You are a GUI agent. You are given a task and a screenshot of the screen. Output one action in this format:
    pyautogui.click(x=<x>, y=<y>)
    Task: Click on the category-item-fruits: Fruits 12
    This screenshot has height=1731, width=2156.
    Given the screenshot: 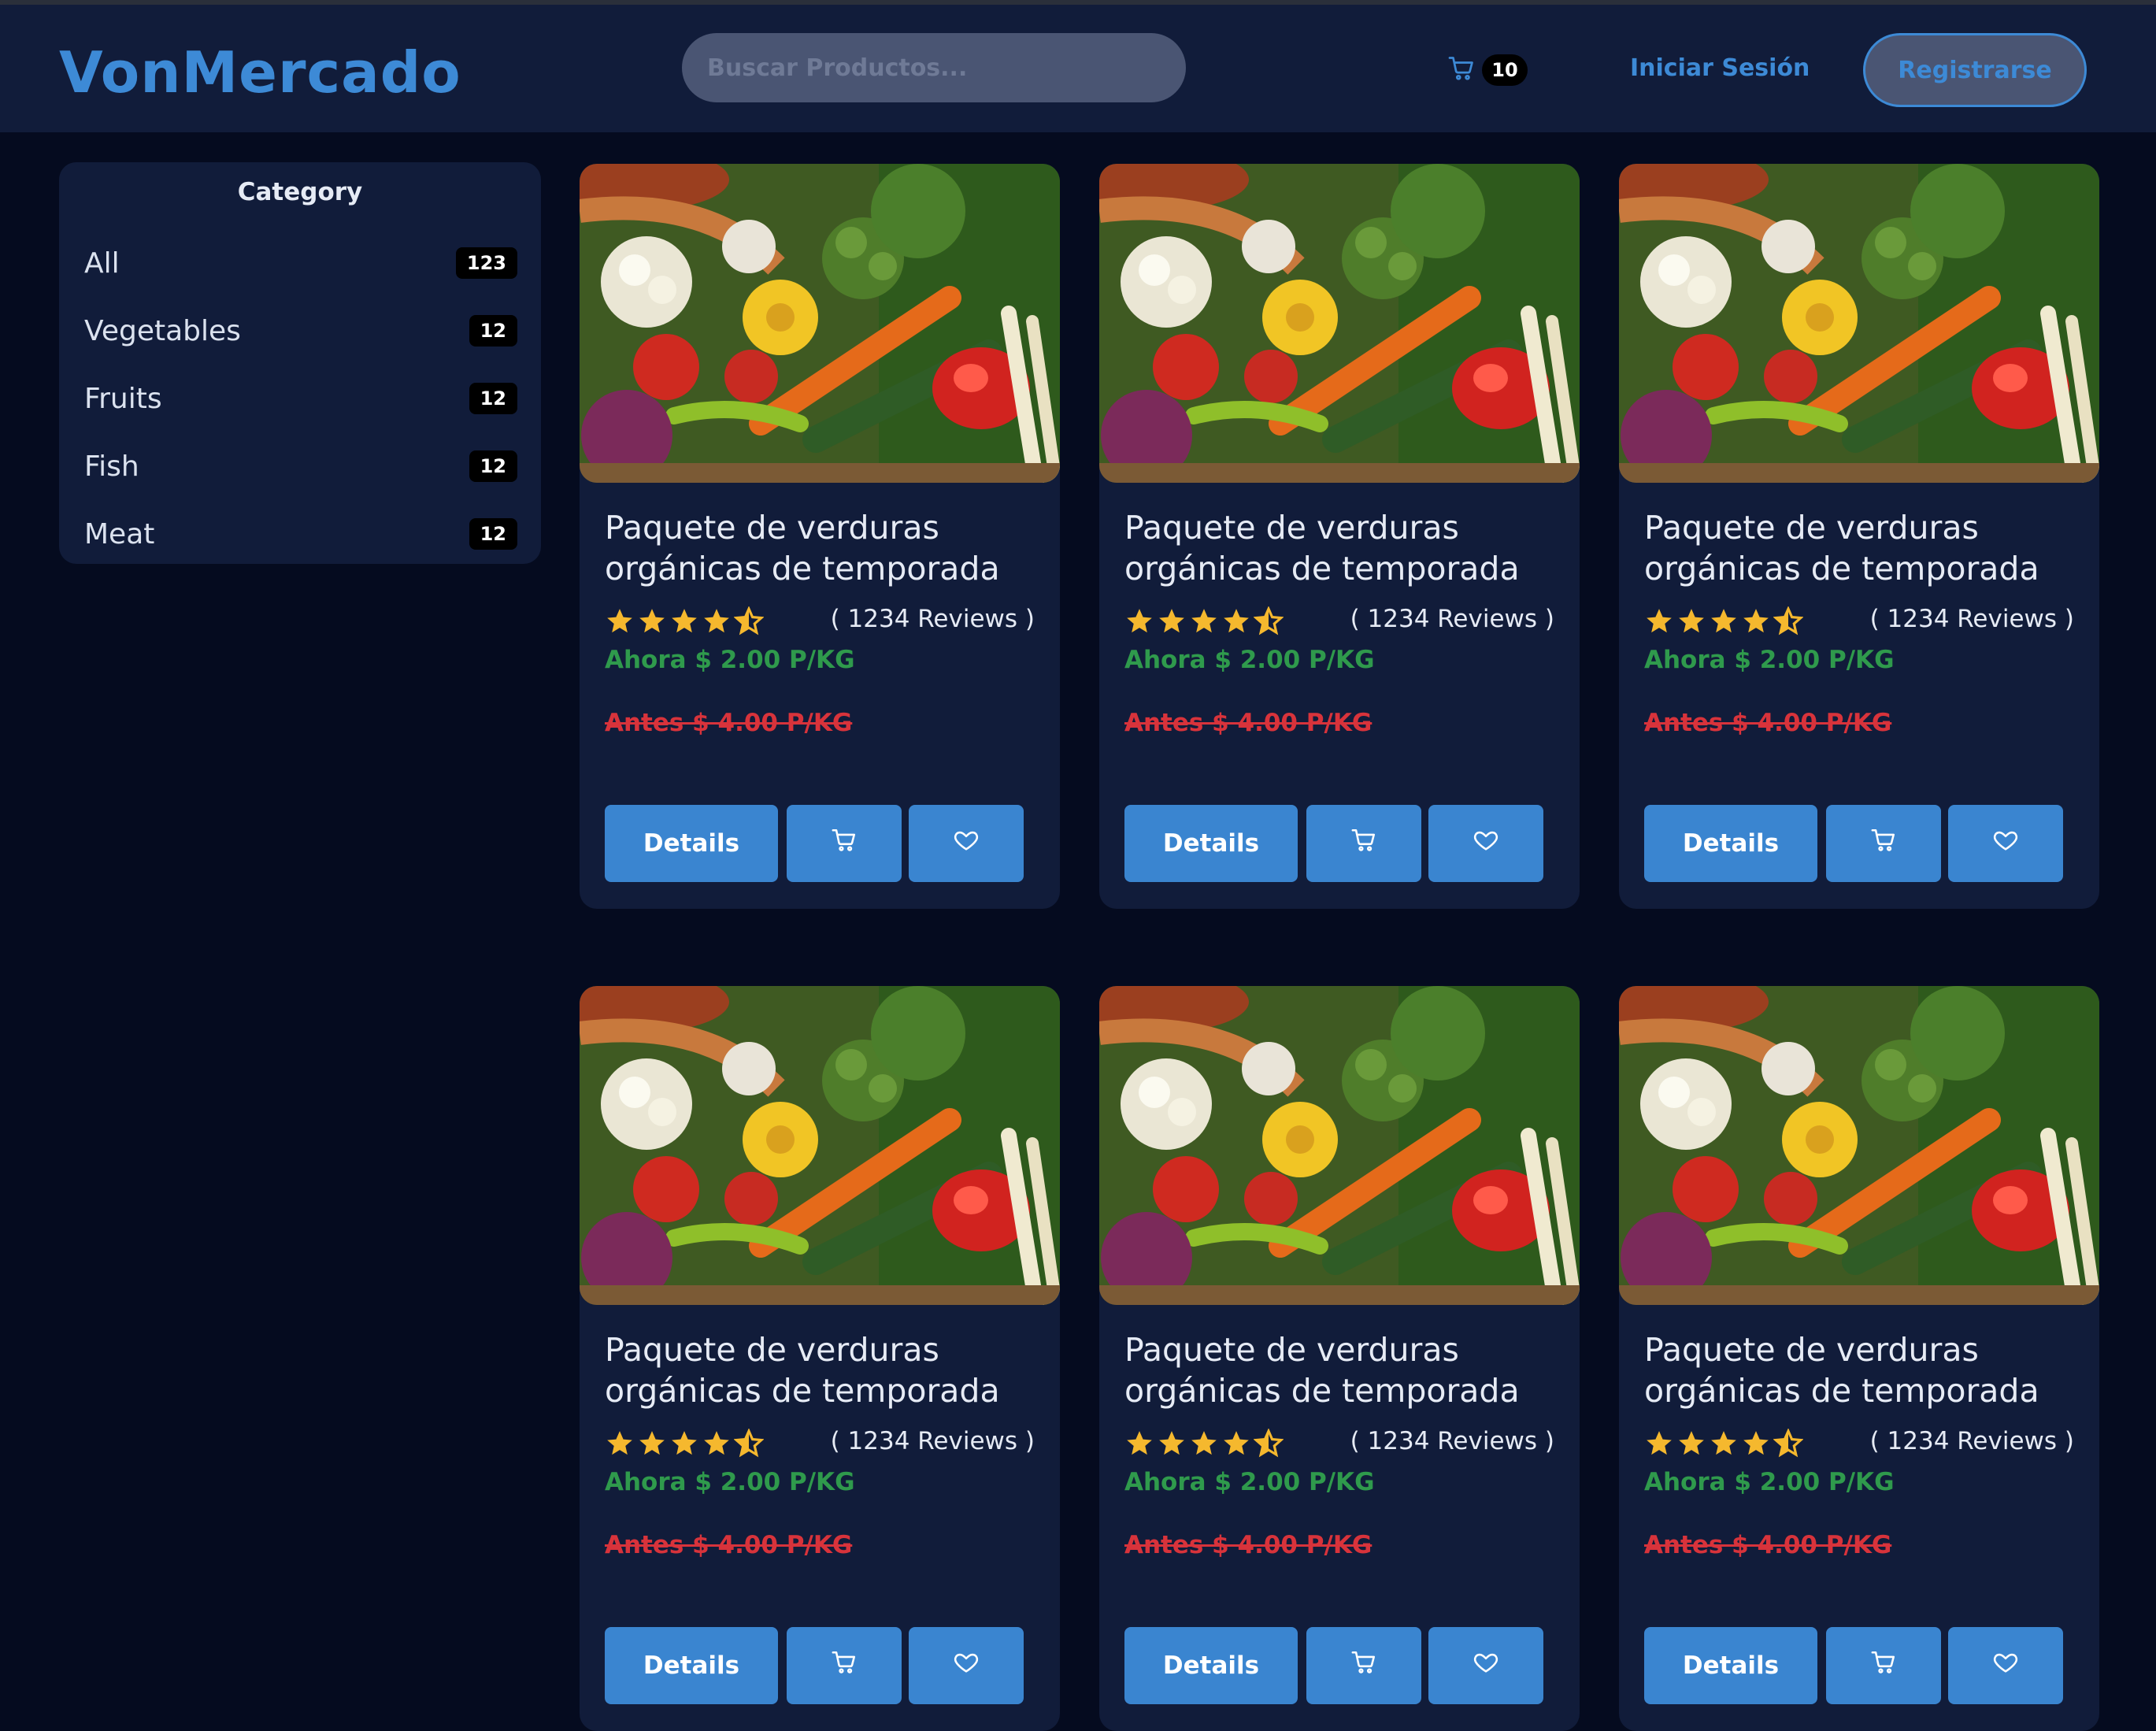 What is the action you would take?
    pyautogui.click(x=300, y=399)
    